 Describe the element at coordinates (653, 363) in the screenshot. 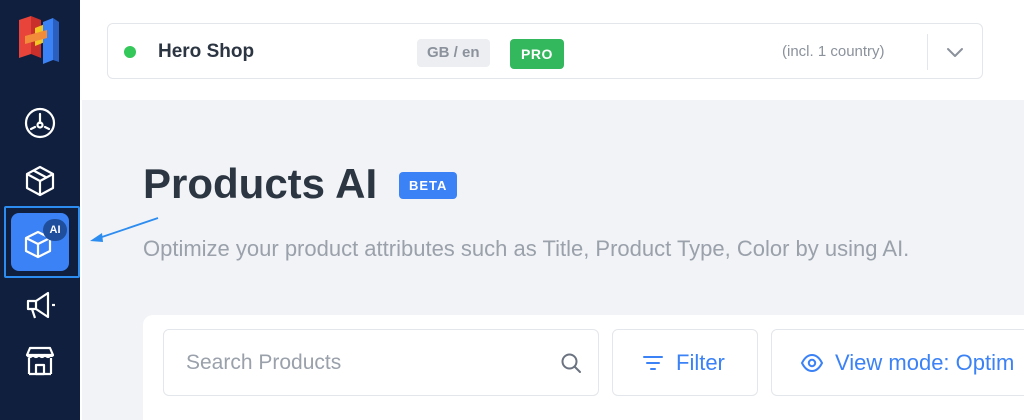

I see `filter-icon` at that location.